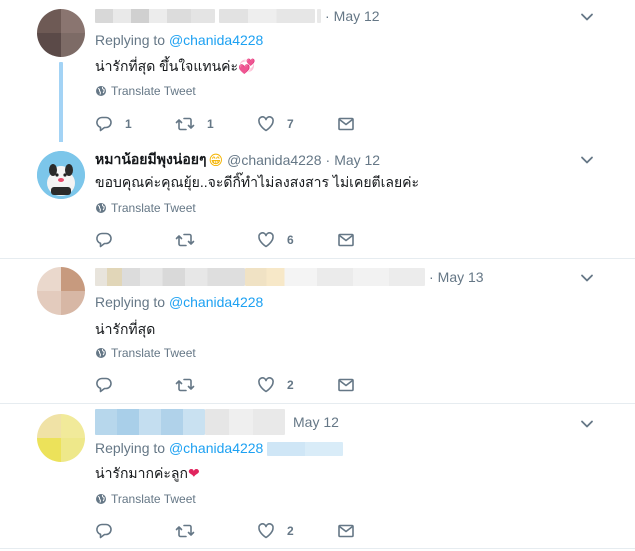 The height and width of the screenshot is (551, 635). Describe the element at coordinates (141, 473) in the screenshot. I see `tweet-text-content: น่ารักมากค่ะลูก` at that location.